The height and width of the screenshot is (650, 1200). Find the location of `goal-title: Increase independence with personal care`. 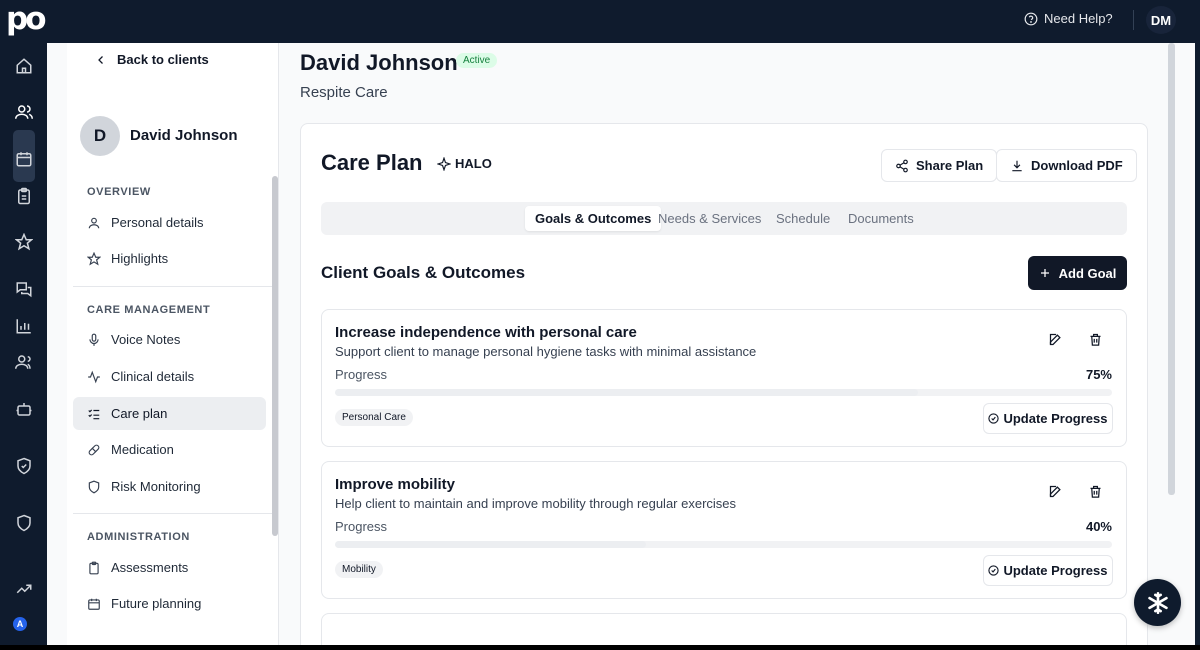

goal-title: Increase independence with personal care is located at coordinates (486, 332).